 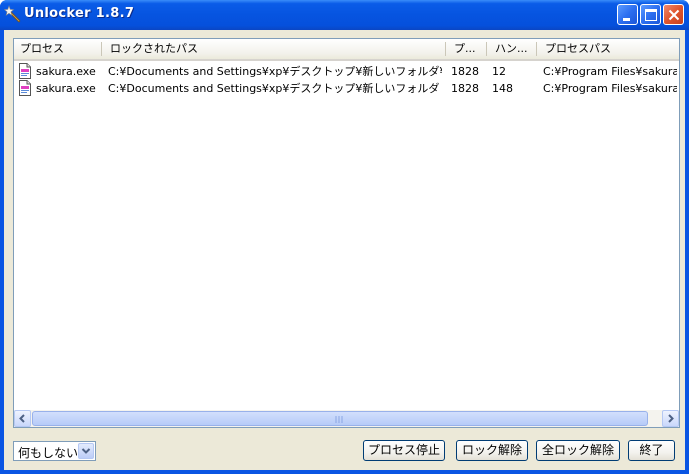 I want to click on horizontal-scrollbar, so click(x=346, y=418).